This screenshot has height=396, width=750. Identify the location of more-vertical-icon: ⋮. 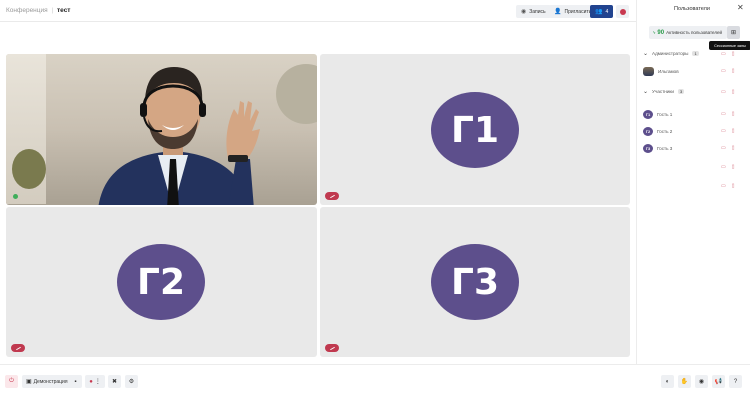
(97, 382).